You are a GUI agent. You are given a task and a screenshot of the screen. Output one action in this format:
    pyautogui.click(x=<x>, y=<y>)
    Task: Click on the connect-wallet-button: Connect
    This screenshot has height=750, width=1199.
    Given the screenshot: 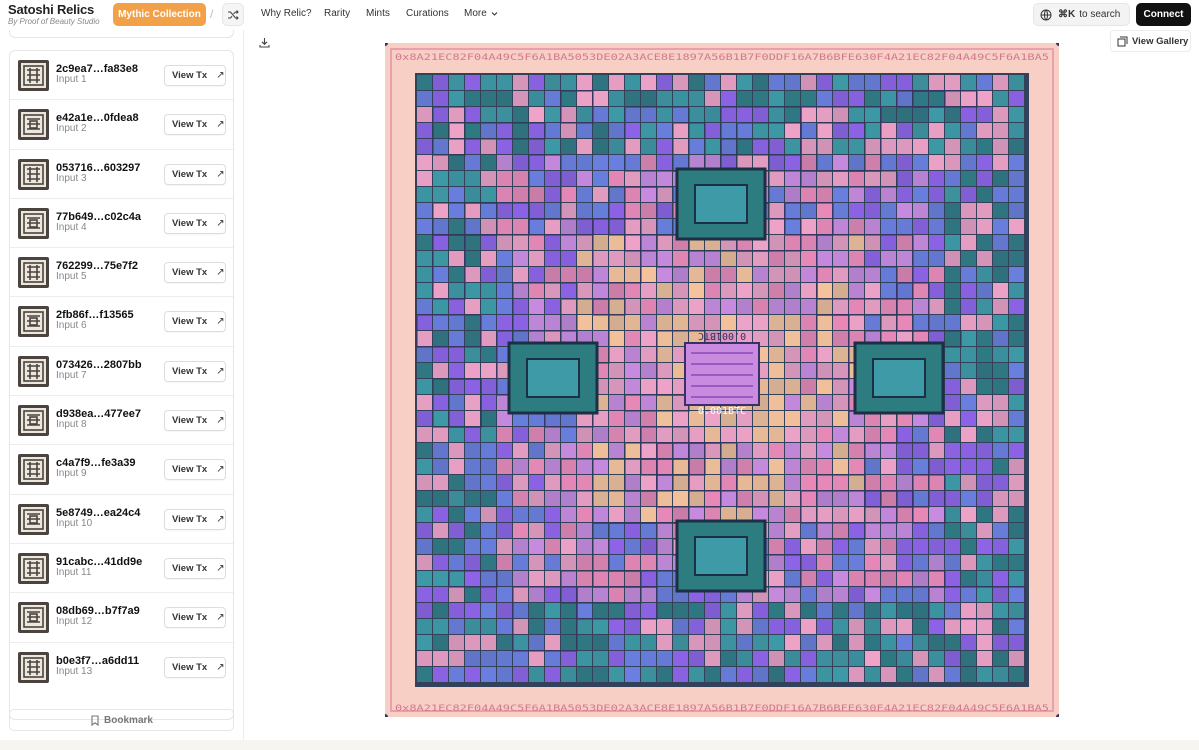 What is the action you would take?
    pyautogui.click(x=1163, y=14)
    